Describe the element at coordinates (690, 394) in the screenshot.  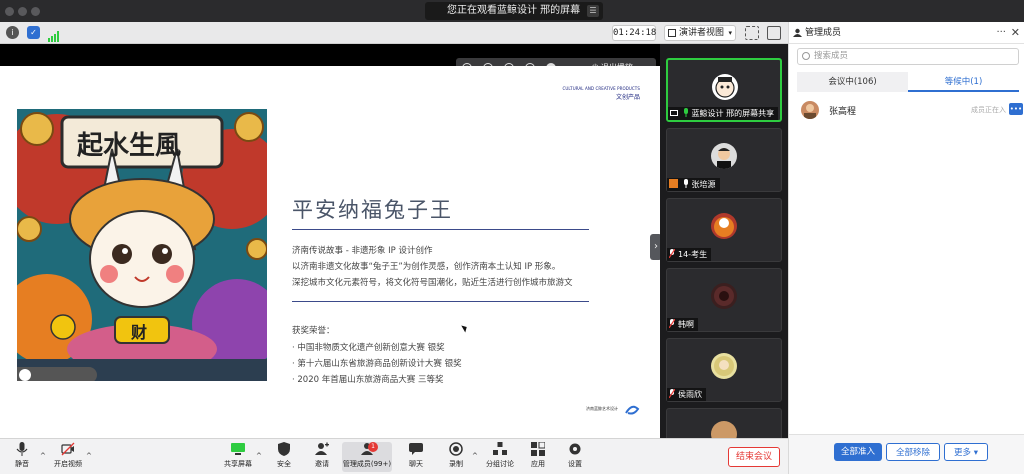
I see `tile-name: 侯雨欣` at that location.